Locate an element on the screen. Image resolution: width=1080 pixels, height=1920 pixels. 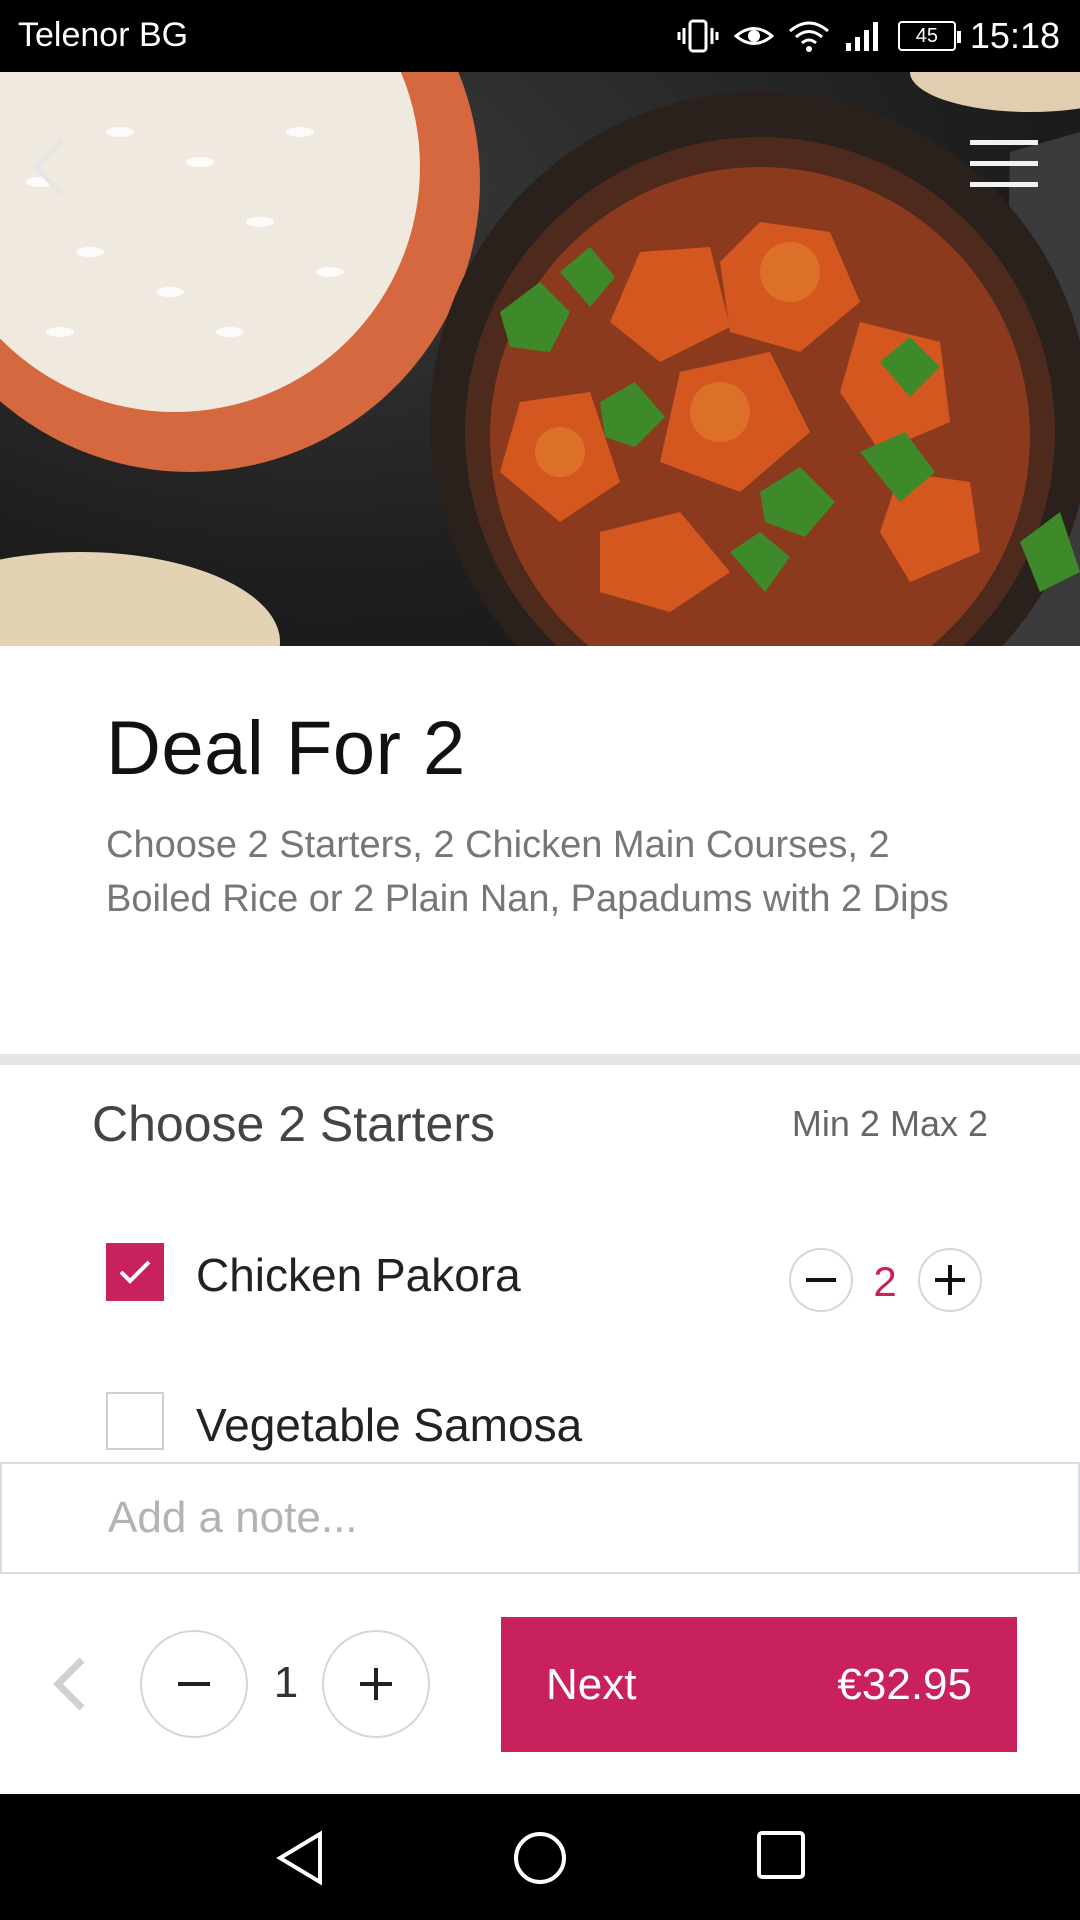
section-divider is located at coordinates (540, 1059).